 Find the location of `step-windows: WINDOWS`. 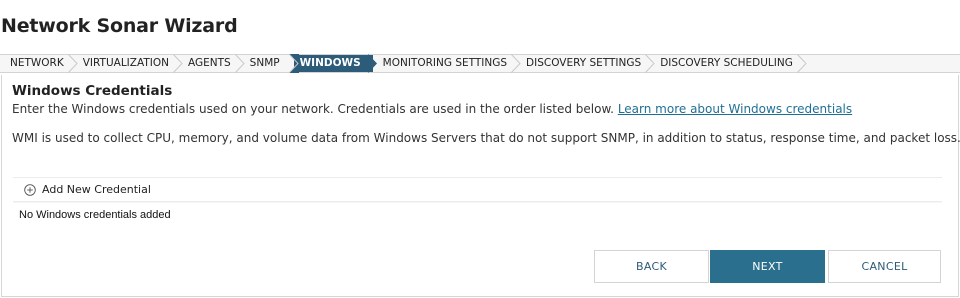

step-windows: WINDOWS is located at coordinates (335, 63).